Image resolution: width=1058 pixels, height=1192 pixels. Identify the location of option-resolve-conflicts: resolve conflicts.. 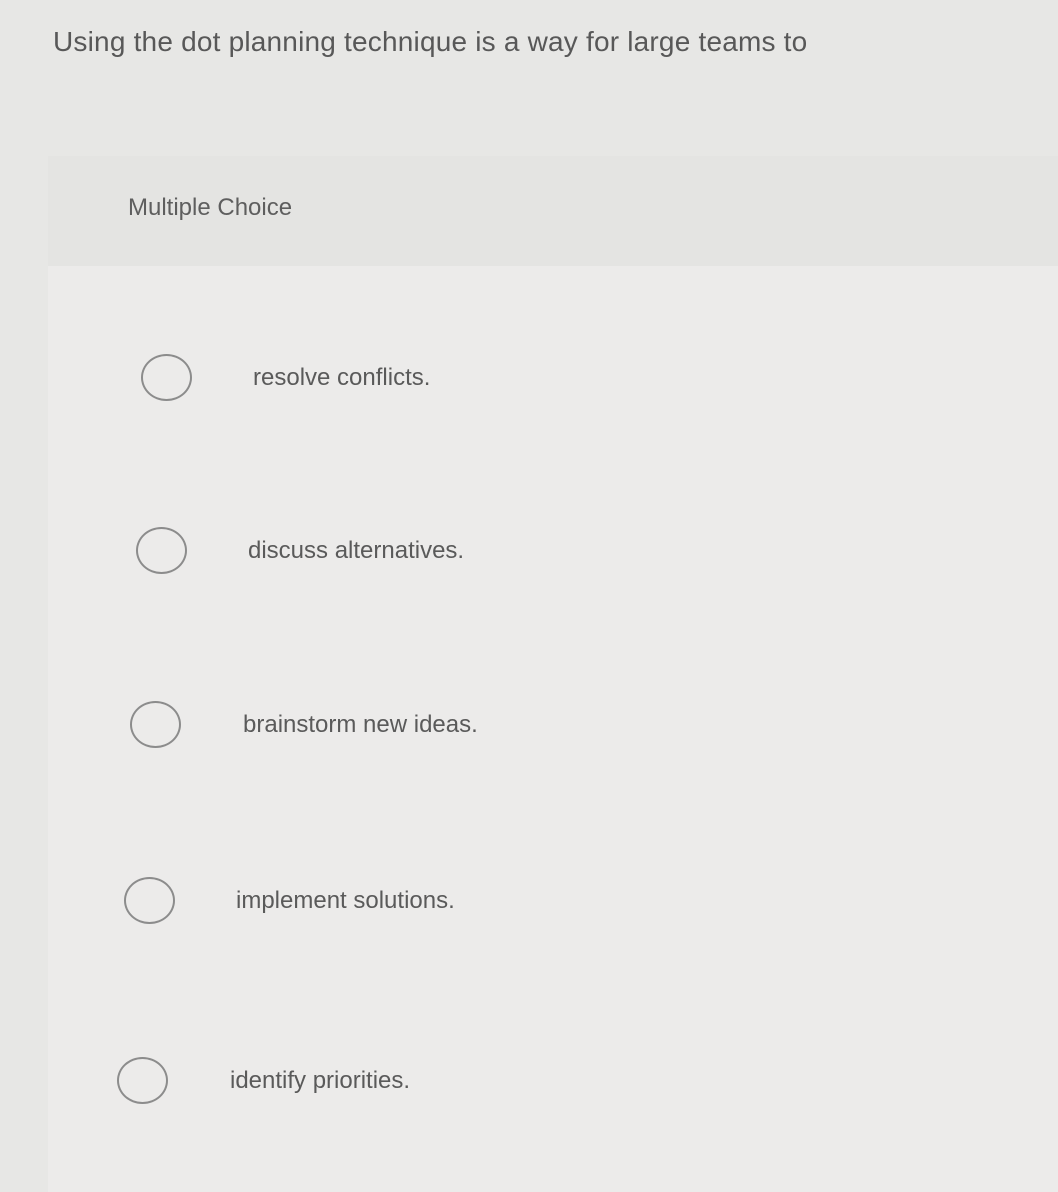
(401, 384).